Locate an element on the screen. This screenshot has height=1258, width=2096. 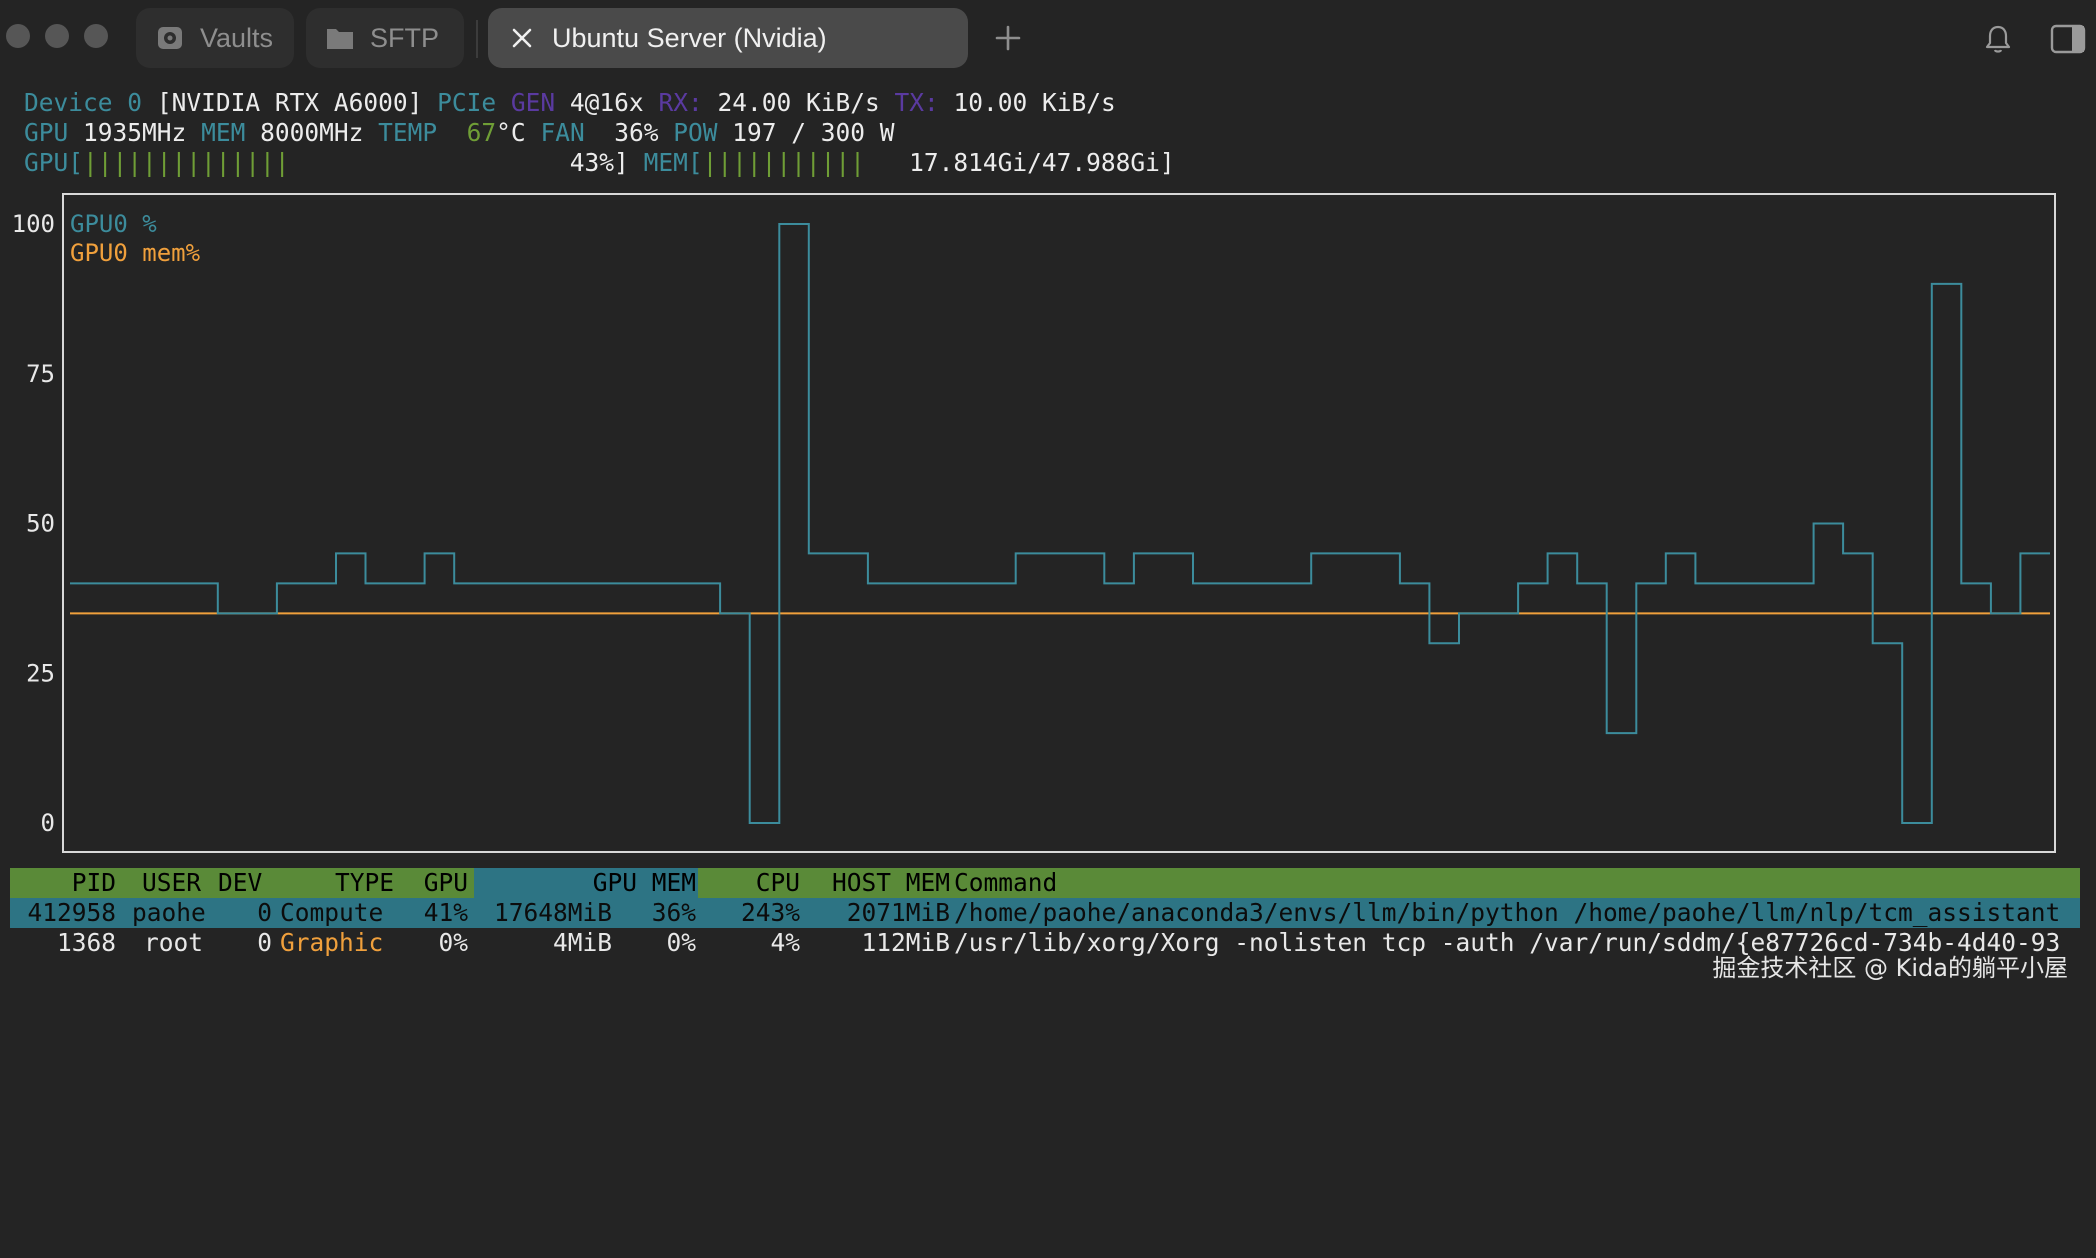
col-gpu: GPU is located at coordinates (431, 883).